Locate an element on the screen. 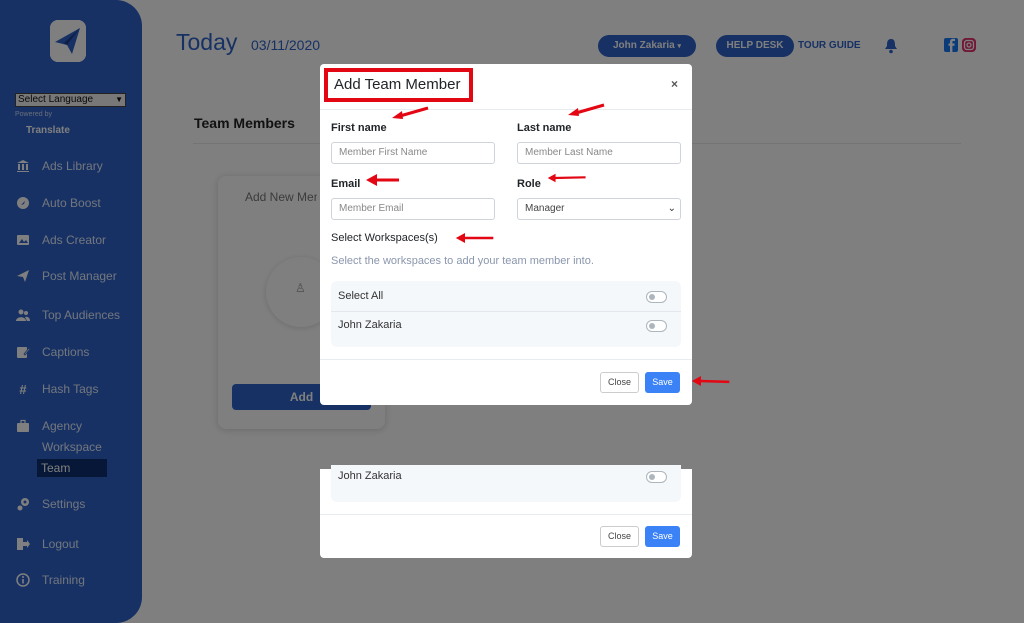  select-all-toggle is located at coordinates (656, 297).